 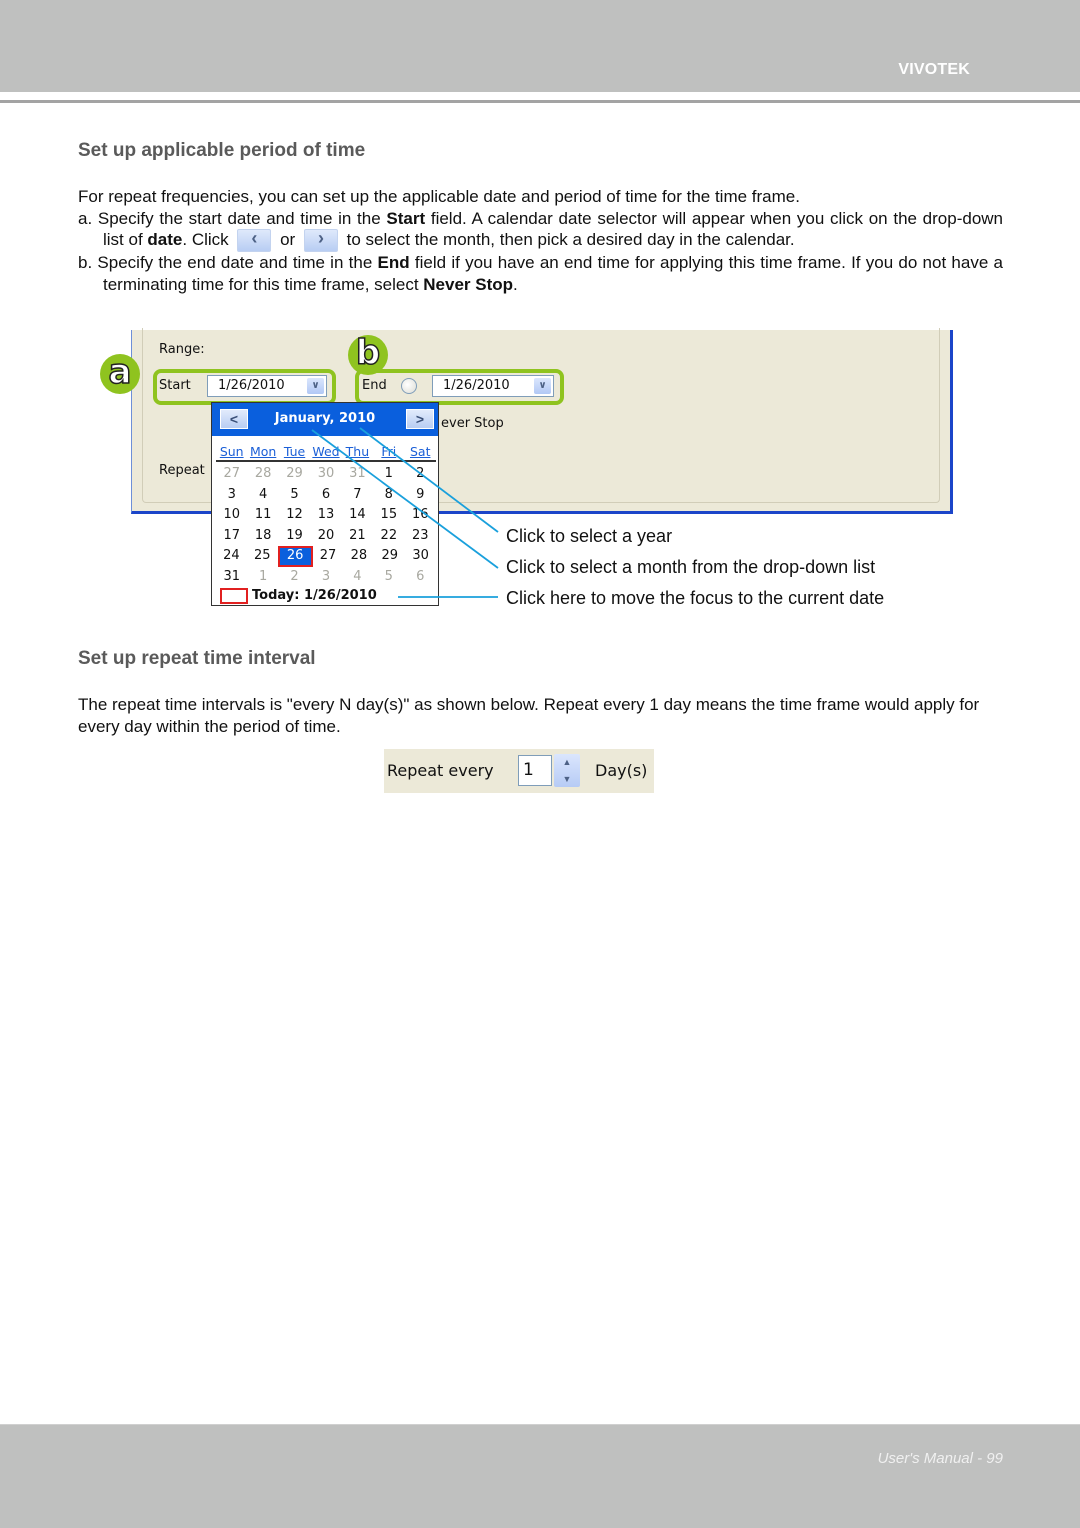 What do you see at coordinates (621, 770) in the screenshot?
I see `days-unit-label: Day(s)` at bounding box center [621, 770].